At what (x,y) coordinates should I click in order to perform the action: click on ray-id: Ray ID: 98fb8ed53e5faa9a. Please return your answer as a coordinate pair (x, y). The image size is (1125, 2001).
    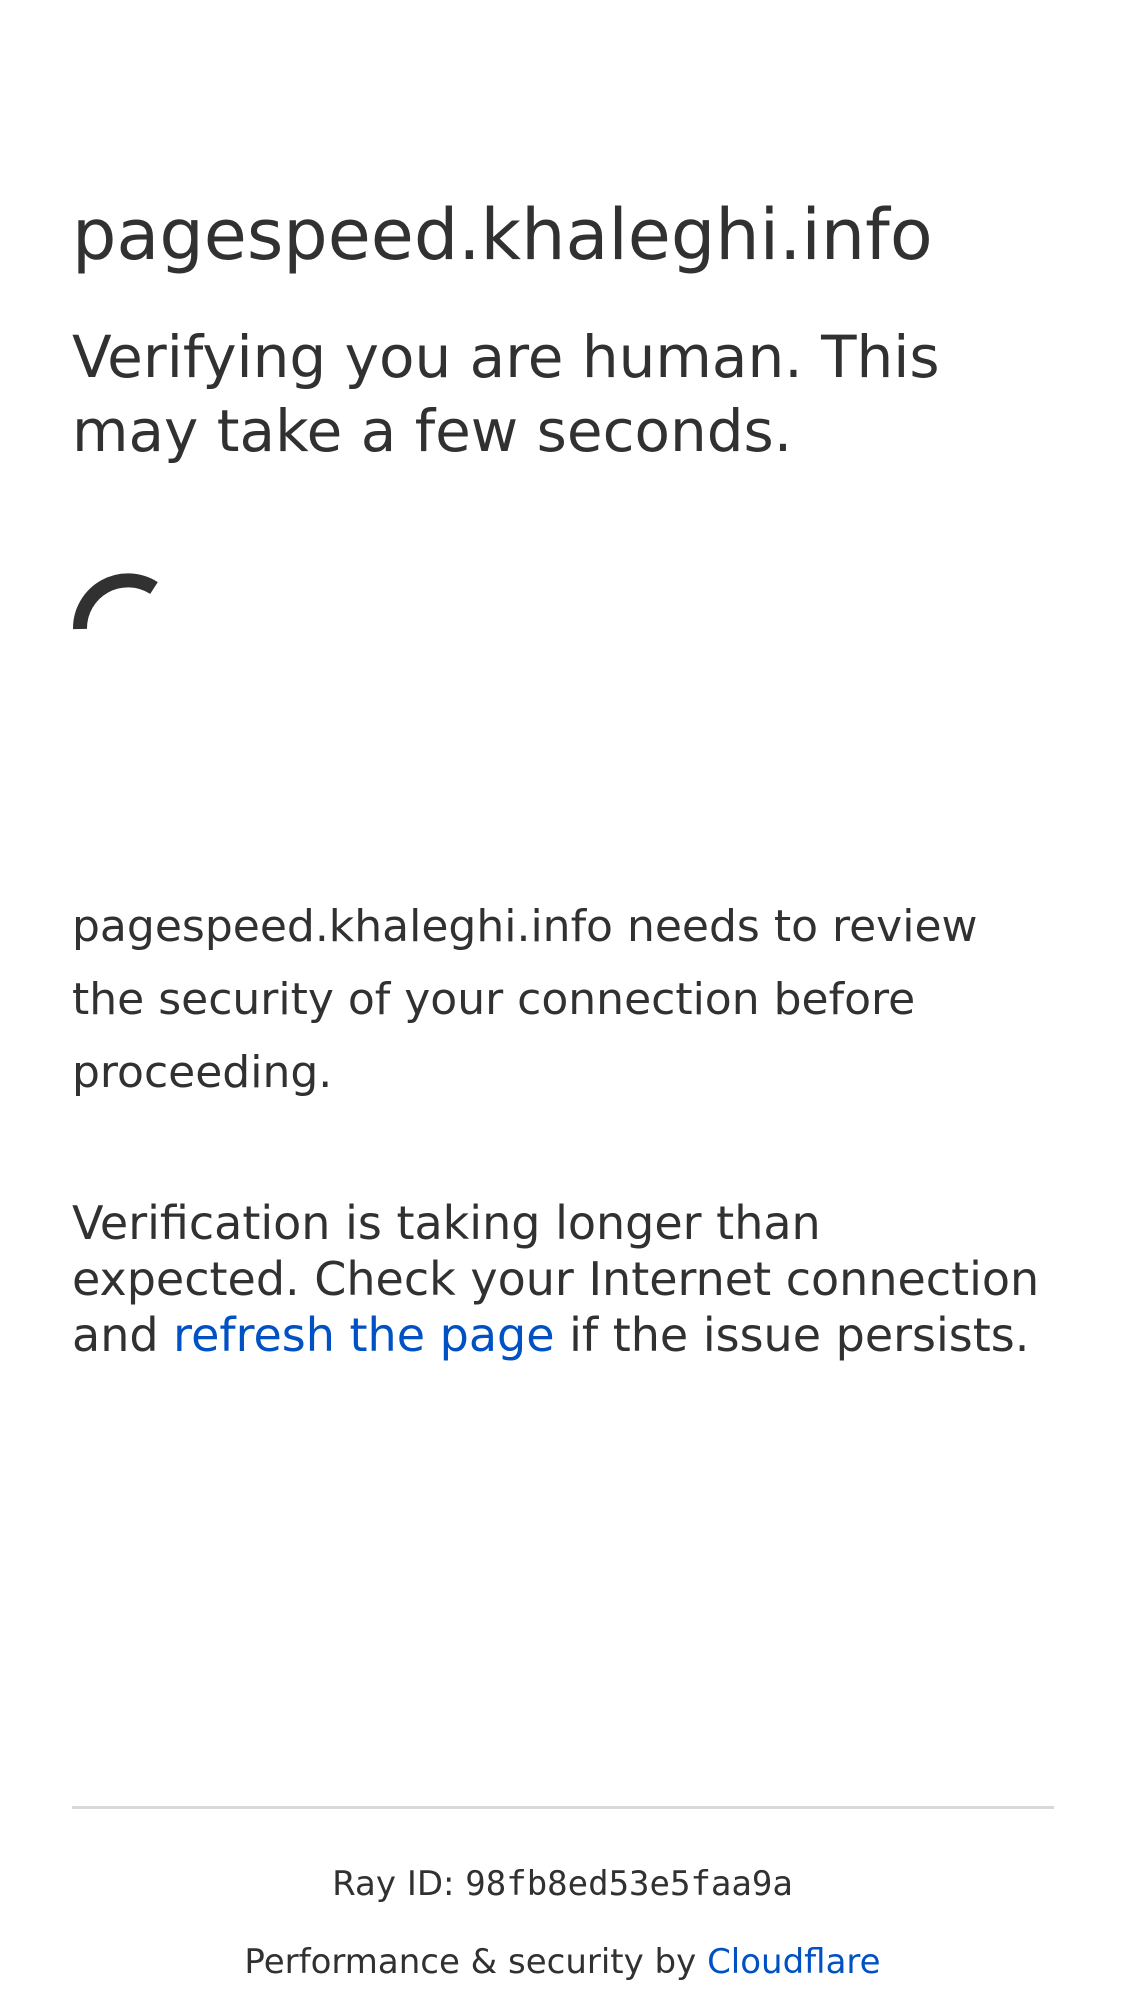
    Looking at the image, I should click on (562, 1884).